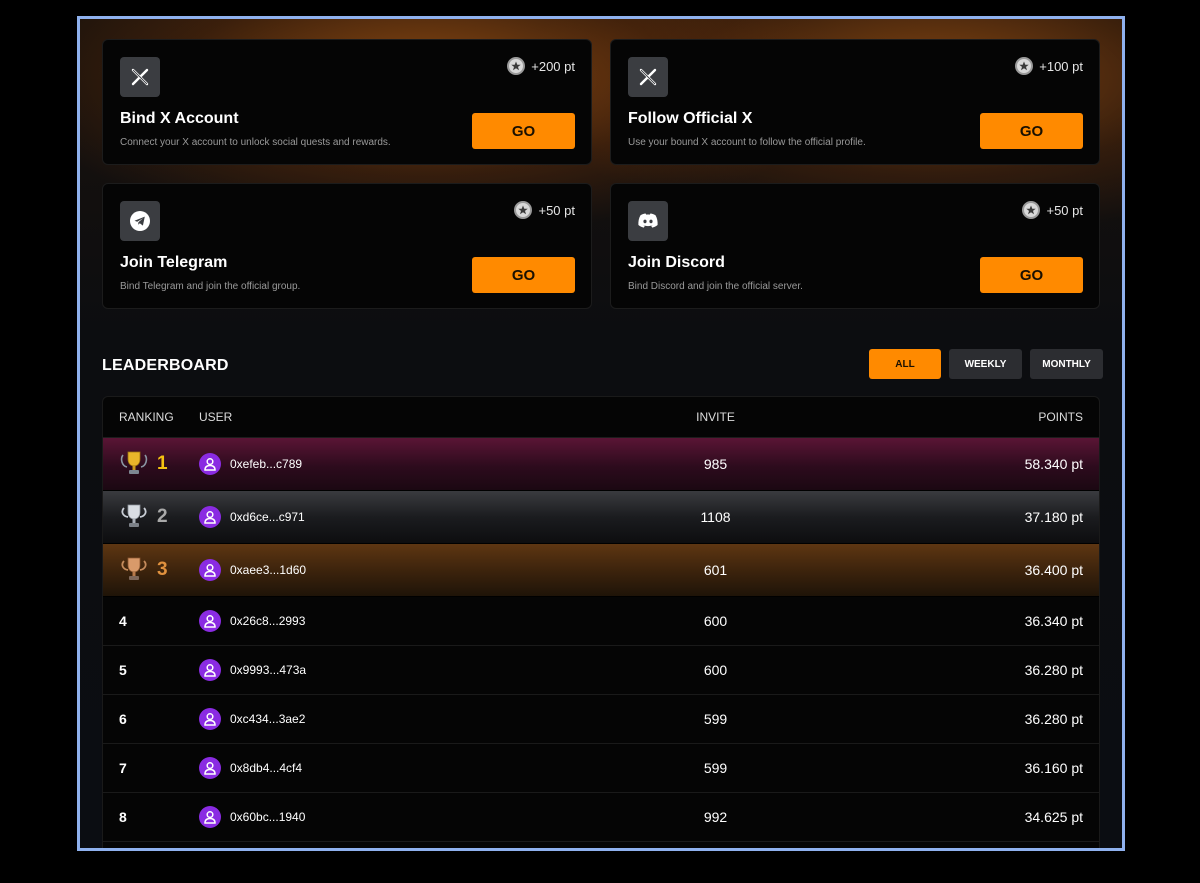 This screenshot has width=1200, height=883. What do you see at coordinates (134, 464) in the screenshot?
I see `gold-trophy-icon` at bounding box center [134, 464].